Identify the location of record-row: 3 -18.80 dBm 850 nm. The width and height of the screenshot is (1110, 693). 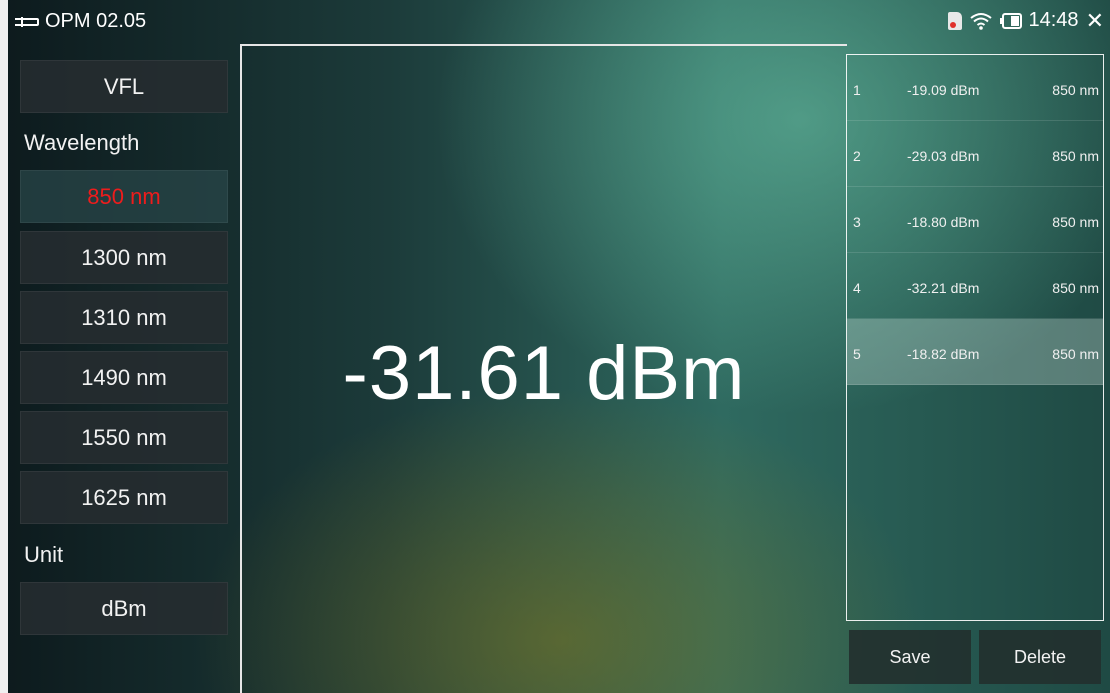
(975, 220).